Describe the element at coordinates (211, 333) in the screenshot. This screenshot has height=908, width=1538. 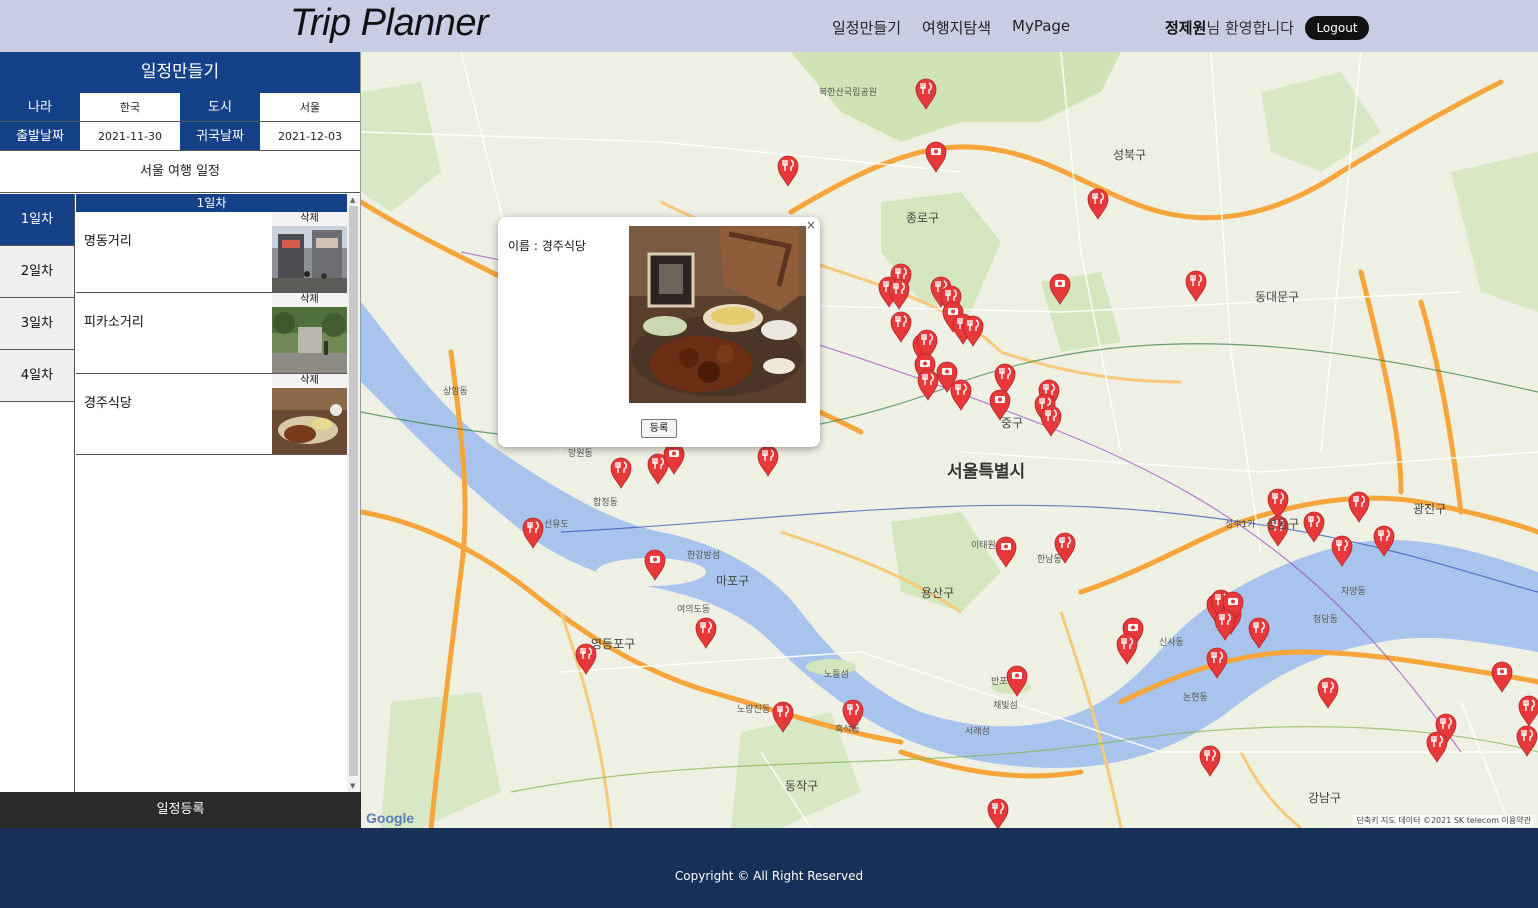
I see `list-item: 피카소거리 삭제` at that location.